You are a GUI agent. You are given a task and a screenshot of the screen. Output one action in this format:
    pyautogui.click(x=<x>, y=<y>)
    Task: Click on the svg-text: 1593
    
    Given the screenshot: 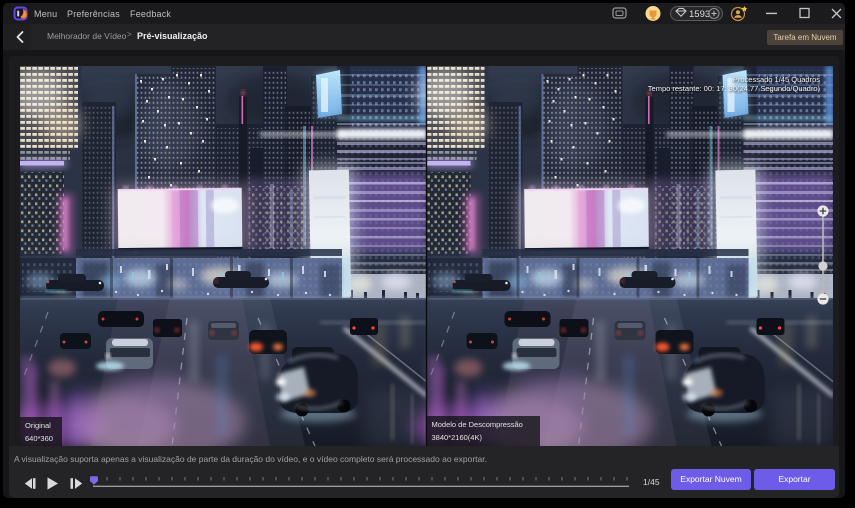 What is the action you would take?
    pyautogui.click(x=699, y=14)
    